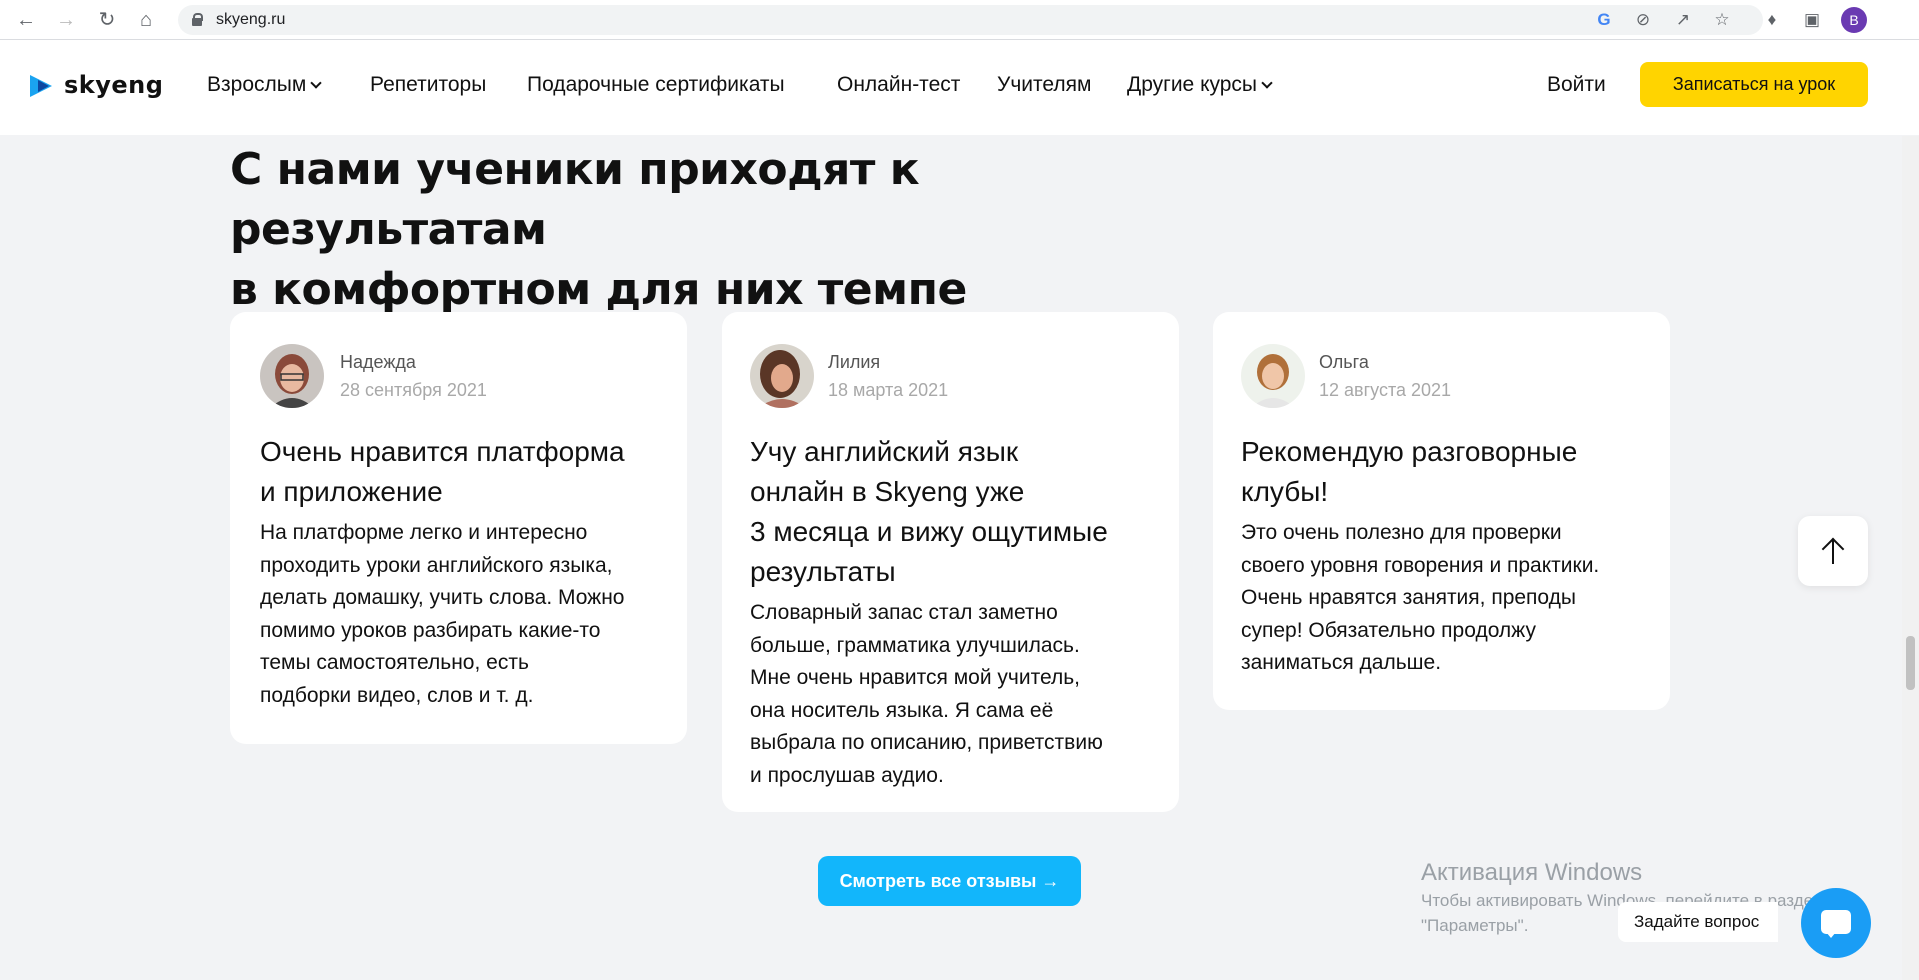  Describe the element at coordinates (146, 20) in the screenshot. I see `home-icon: ⌂` at that location.